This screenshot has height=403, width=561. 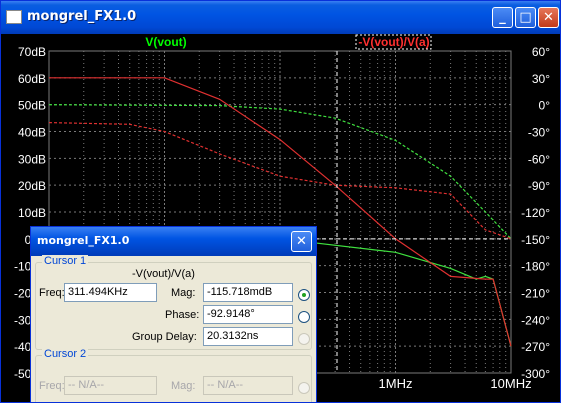 I want to click on left-tick-label: 60dB, so click(x=32, y=79).